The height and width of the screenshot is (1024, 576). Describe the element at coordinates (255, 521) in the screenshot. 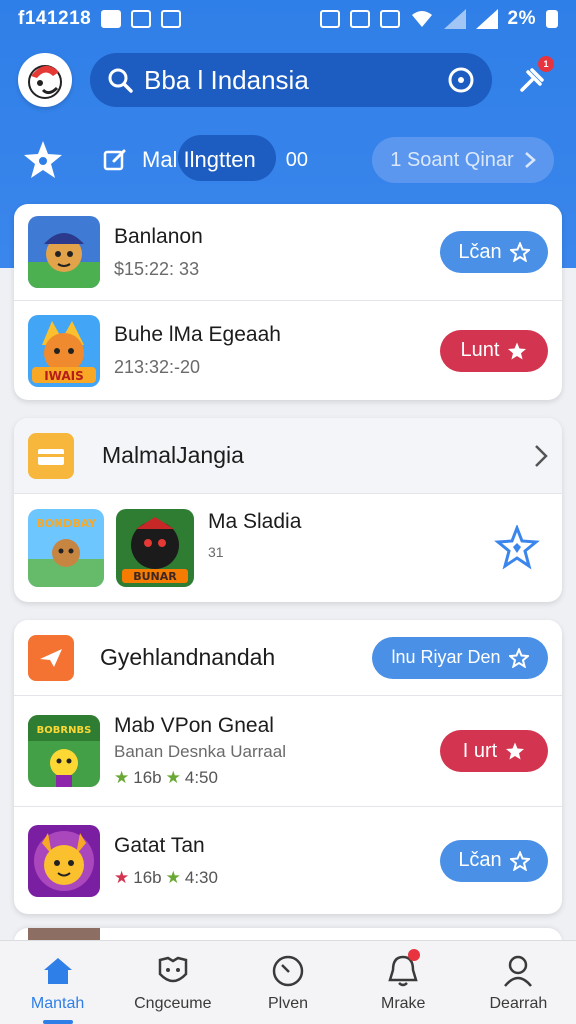

I see `app-title: Ma Sladia` at that location.